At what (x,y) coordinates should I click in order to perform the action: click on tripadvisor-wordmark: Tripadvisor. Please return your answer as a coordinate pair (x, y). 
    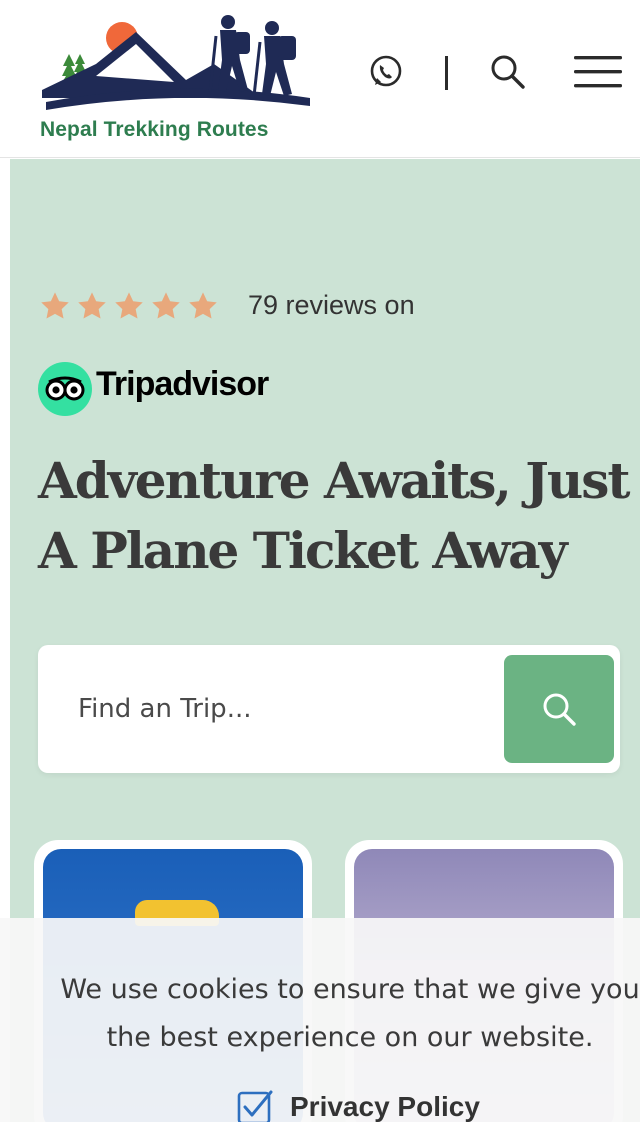
    Looking at the image, I should click on (182, 384).